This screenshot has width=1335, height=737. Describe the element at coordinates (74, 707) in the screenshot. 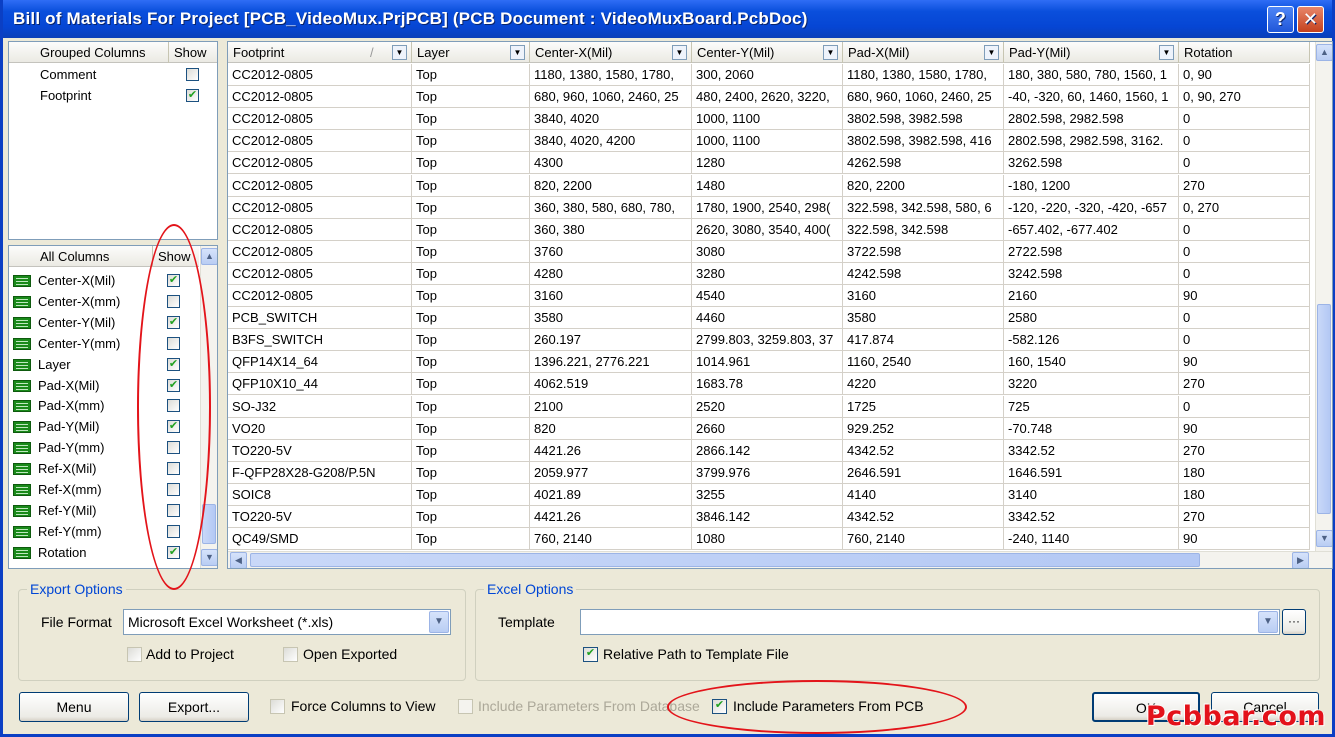

I see `menu-button: Menu` at that location.